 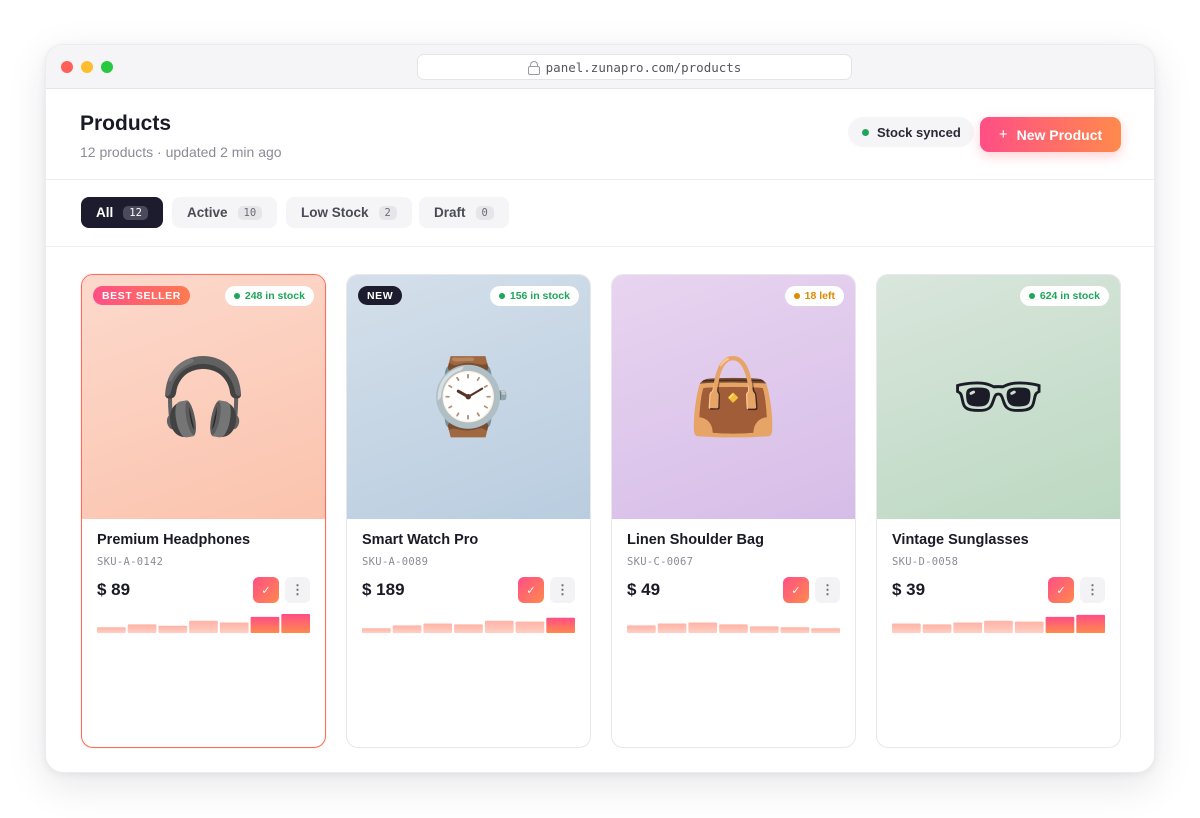 What do you see at coordinates (819, 296) in the screenshot?
I see `stock-label: 18 left` at bounding box center [819, 296].